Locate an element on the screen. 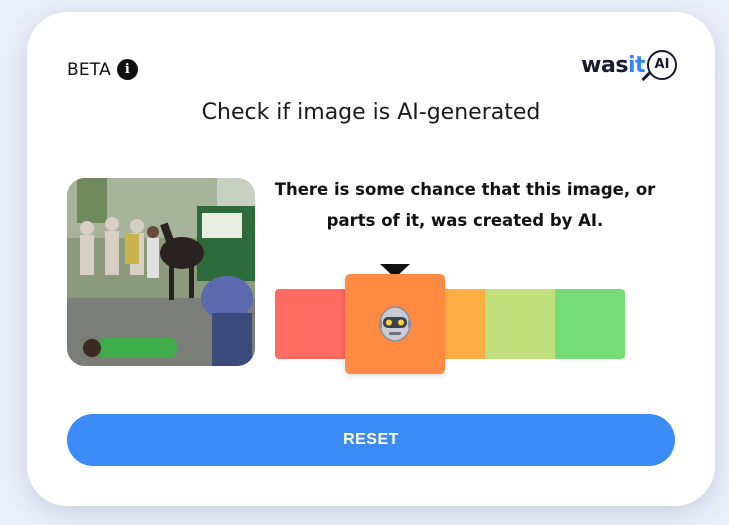 Image resolution: width=729 pixels, height=525 pixels. likelihood-scale is located at coordinates (450, 324).